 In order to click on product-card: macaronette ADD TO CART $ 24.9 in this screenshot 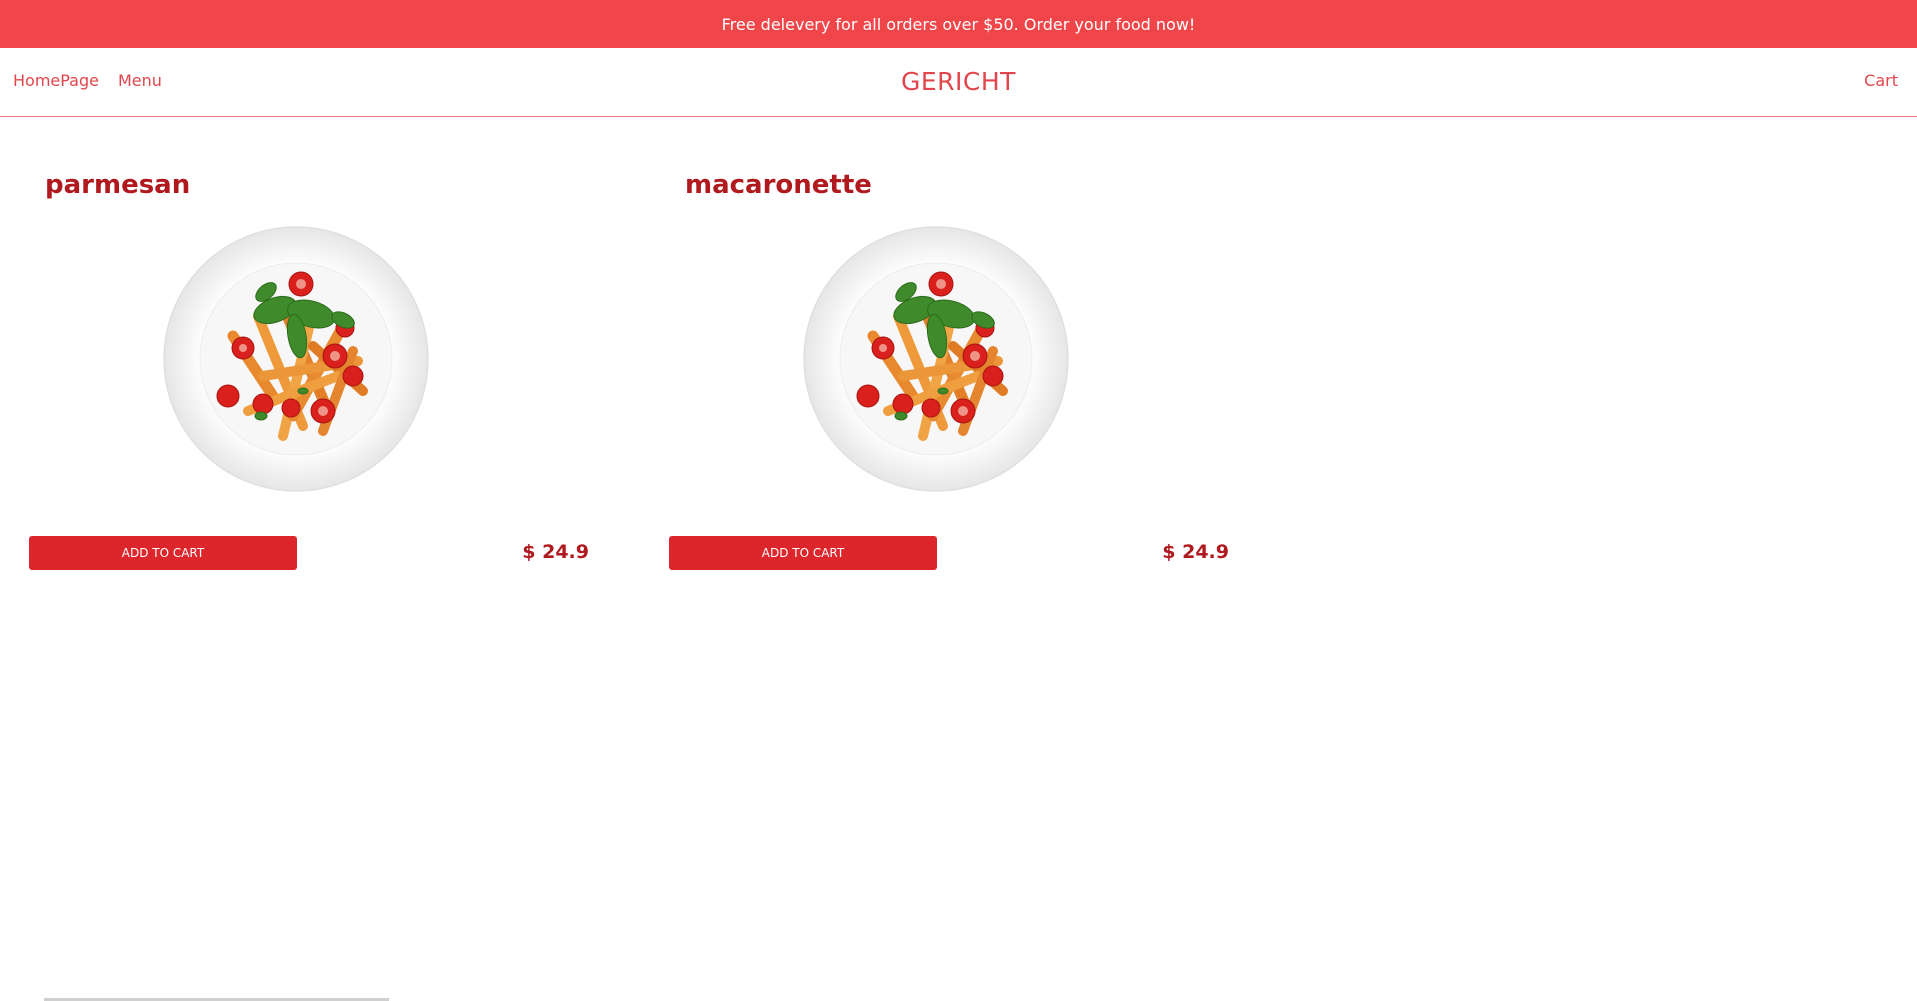, I will do `click(949, 375)`.